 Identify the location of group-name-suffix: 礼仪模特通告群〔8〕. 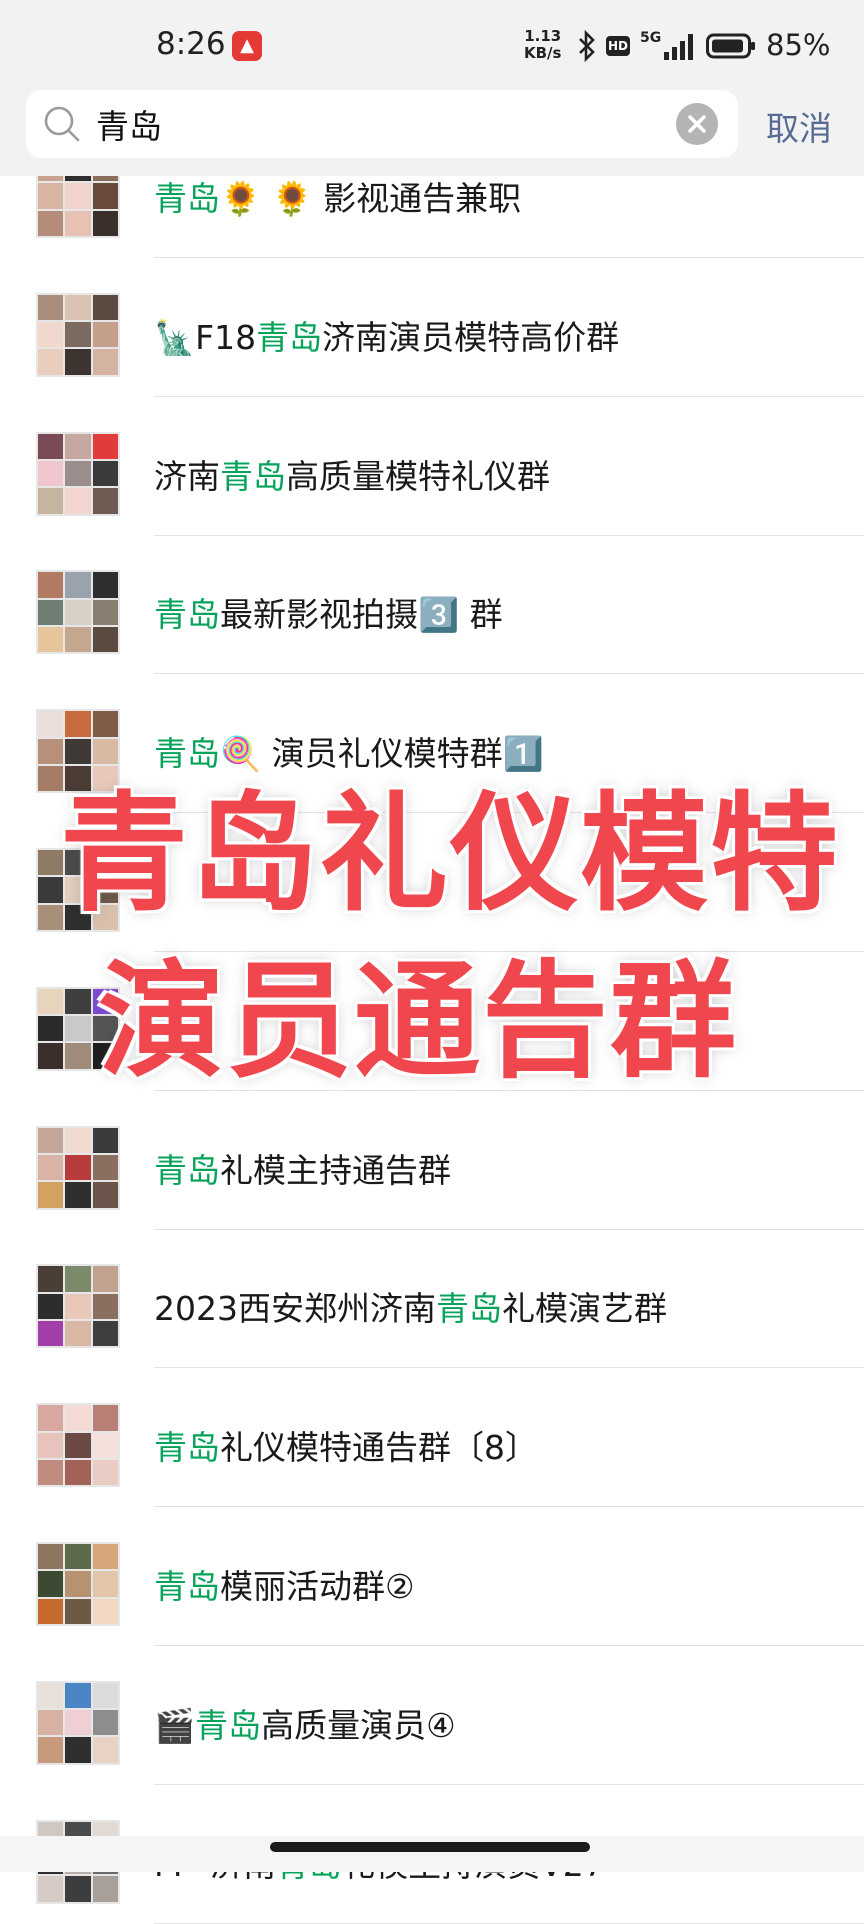
(379, 1448).